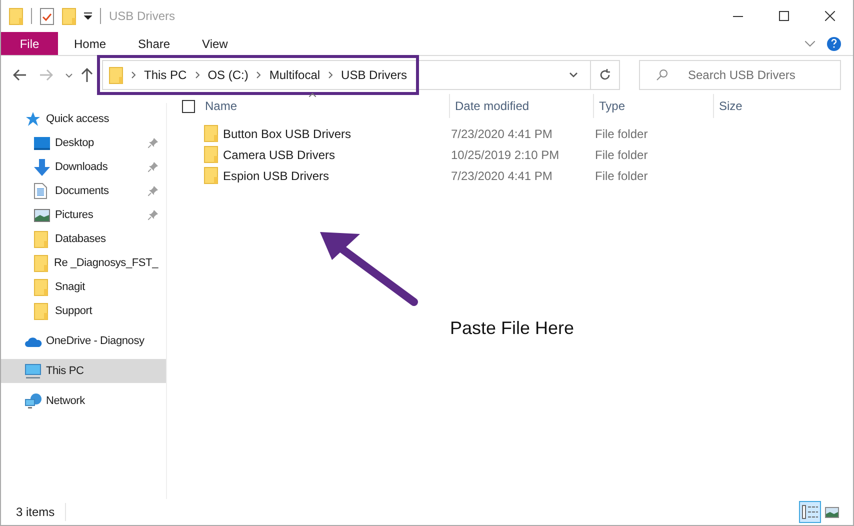  Describe the element at coordinates (810, 43) in the screenshot. I see `expand-ribbon-icon` at that location.